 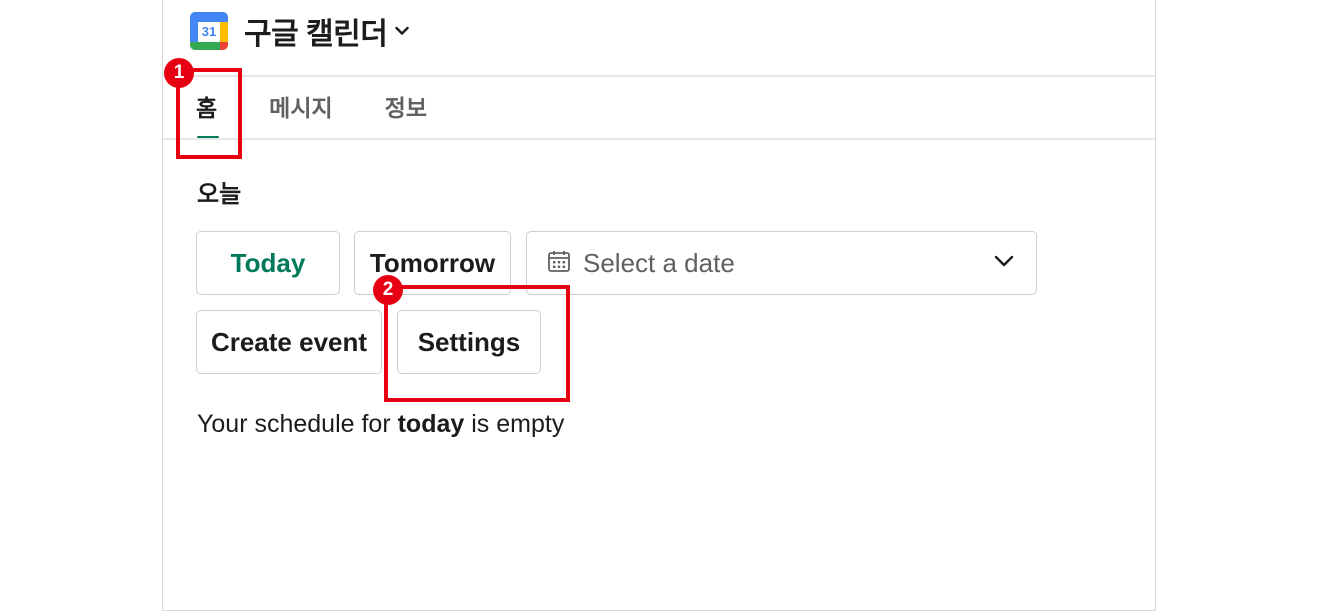 I want to click on calendar-icon-day: 31, so click(x=209, y=31).